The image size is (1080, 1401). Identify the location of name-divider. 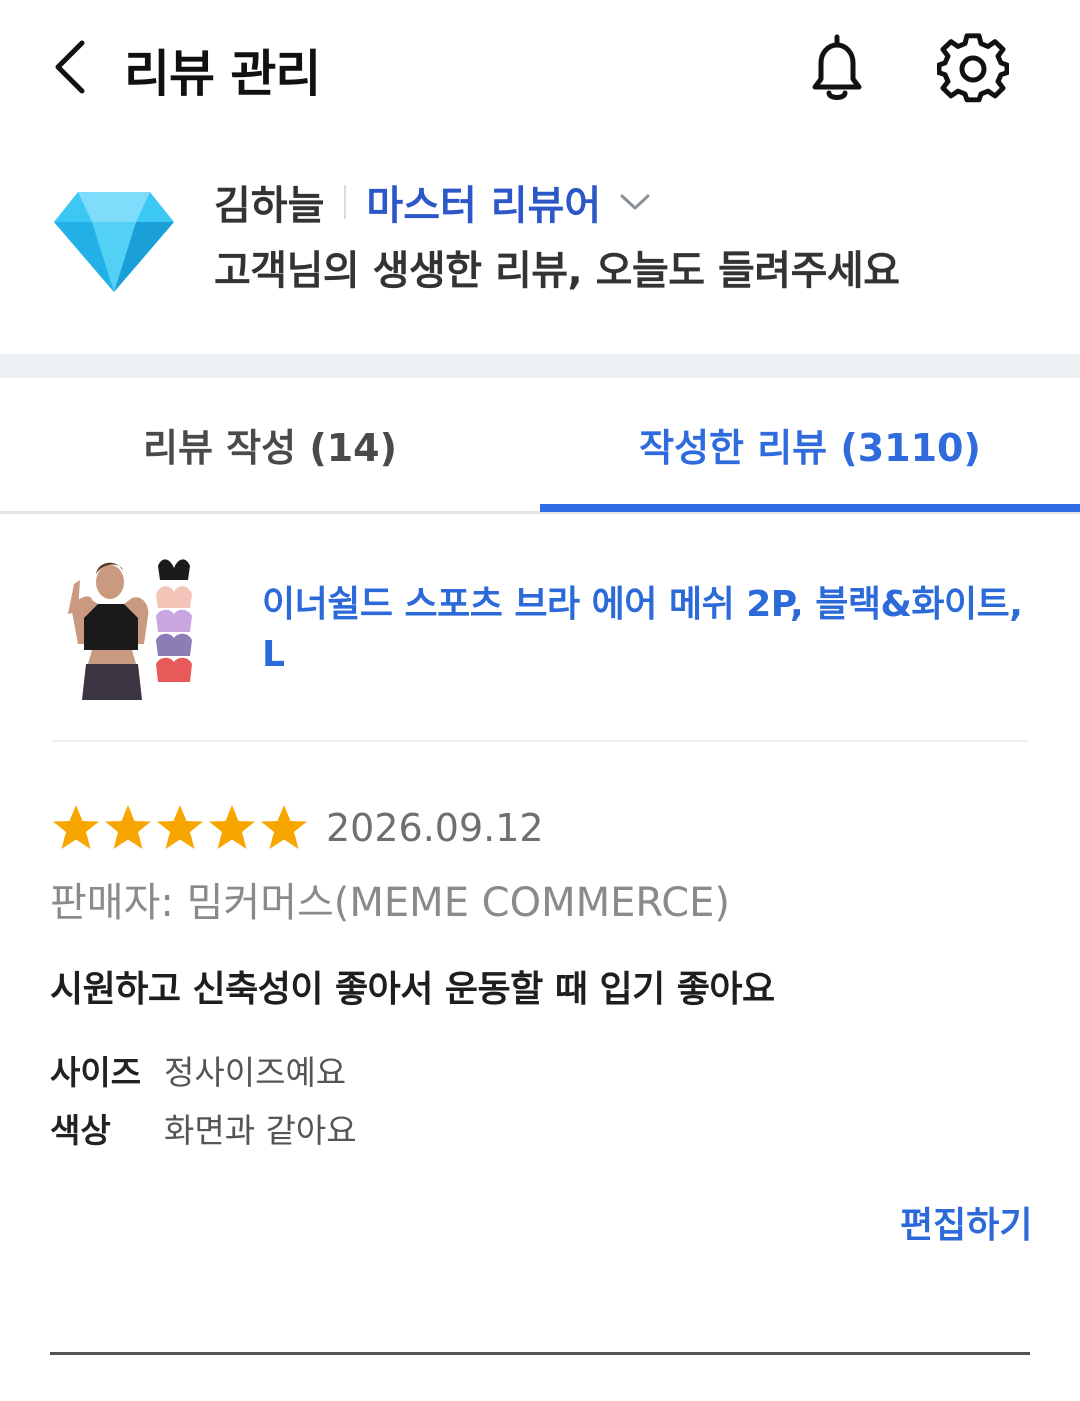
(345, 202).